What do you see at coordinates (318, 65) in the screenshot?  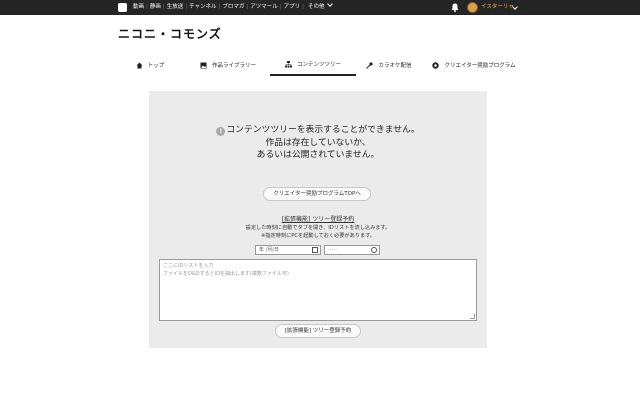 I see `tab-content-tree-label: コンテンツツリー` at bounding box center [318, 65].